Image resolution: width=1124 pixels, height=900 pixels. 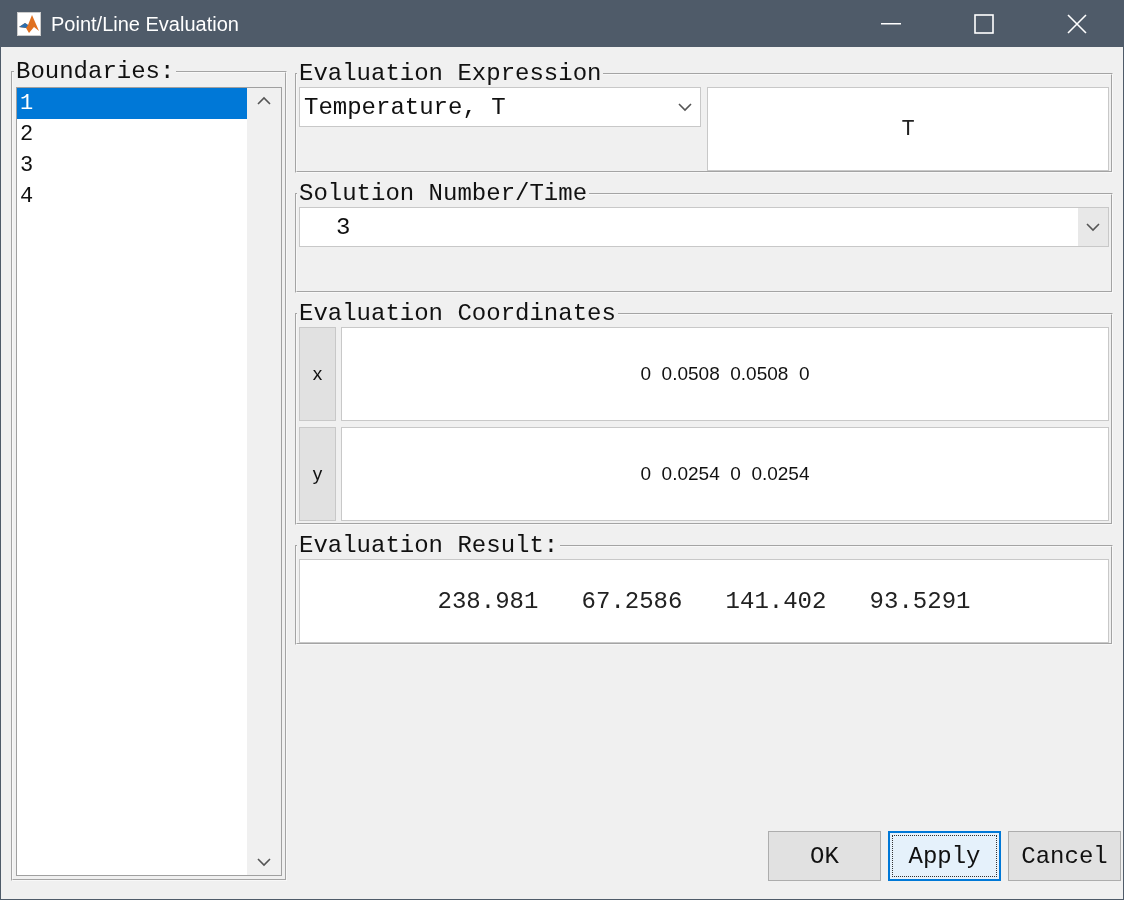 I want to click on solution-dropdown: 3, so click(x=704, y=227).